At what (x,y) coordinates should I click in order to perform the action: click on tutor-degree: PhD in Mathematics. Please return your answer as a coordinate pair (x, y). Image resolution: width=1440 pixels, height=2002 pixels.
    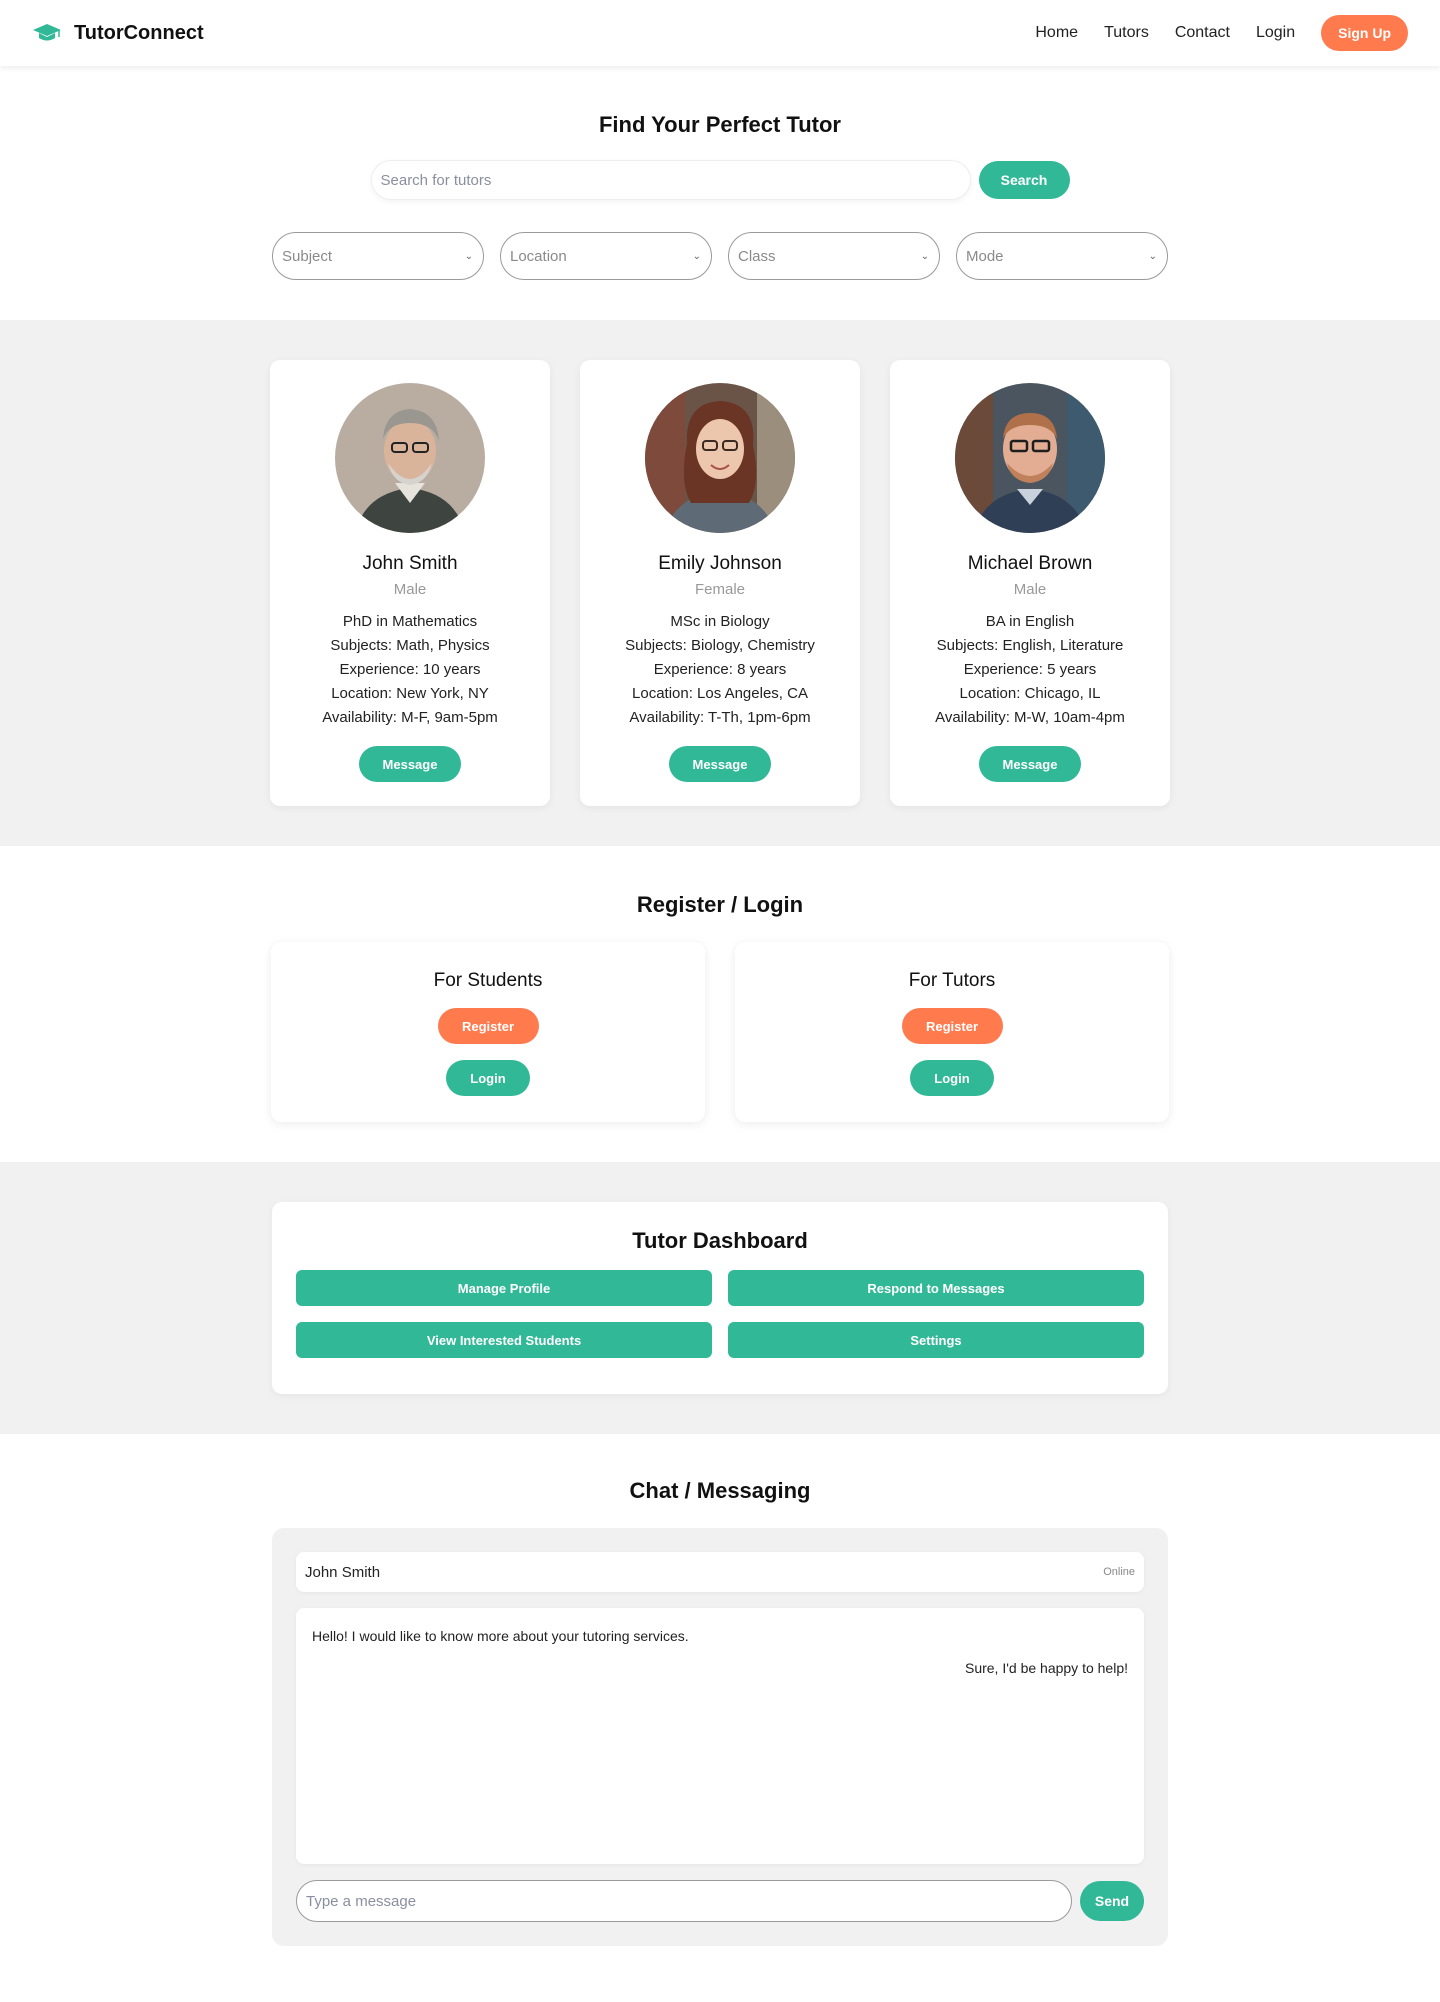
    Looking at the image, I should click on (410, 621).